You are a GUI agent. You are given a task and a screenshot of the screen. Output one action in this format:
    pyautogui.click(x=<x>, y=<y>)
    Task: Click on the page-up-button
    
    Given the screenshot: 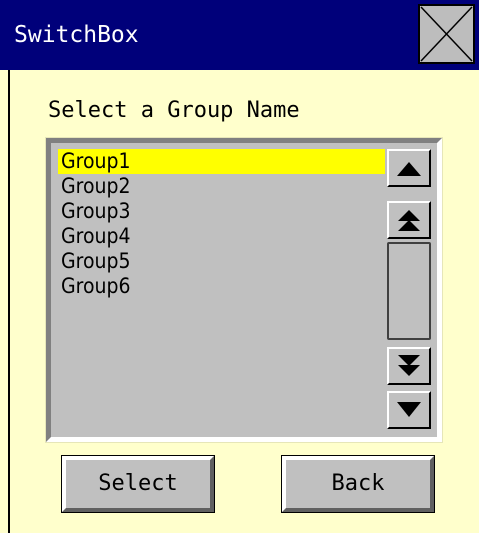 What is the action you would take?
    pyautogui.click(x=409, y=220)
    